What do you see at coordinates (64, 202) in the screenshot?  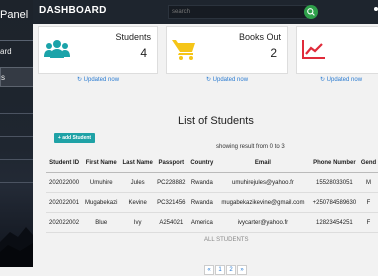 I see `table-cell: 202022001` at bounding box center [64, 202].